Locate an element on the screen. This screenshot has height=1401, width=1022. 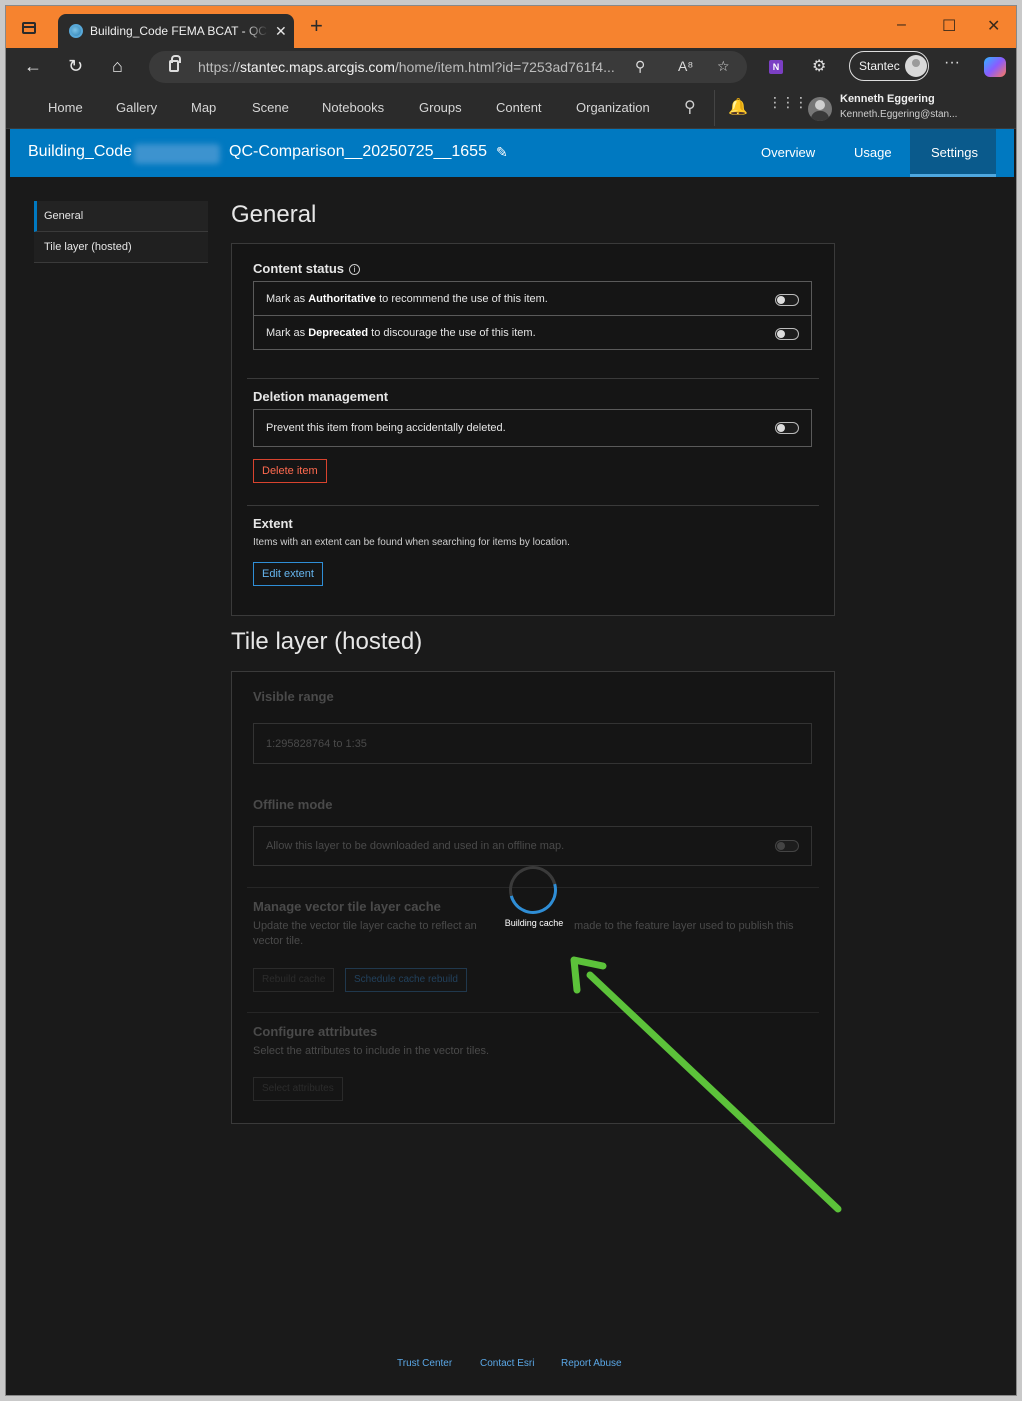
home-icon: ⌂ is located at coordinates (117, 66).